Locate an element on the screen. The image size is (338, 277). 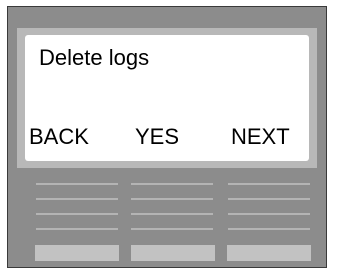
screen-title: Delete logs is located at coordinates (94, 57).